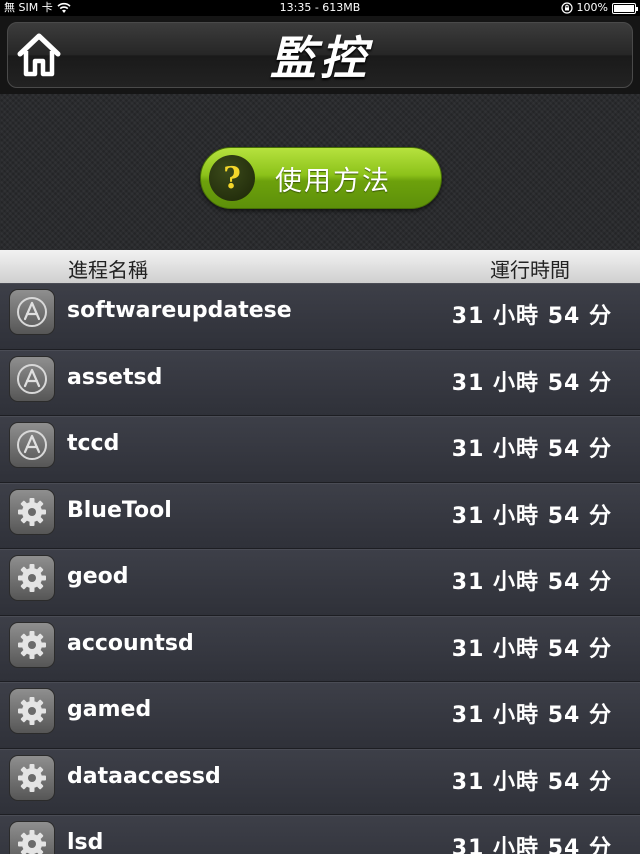  What do you see at coordinates (320, 582) in the screenshot?
I see `process-row: geod 31 小時 54 分` at bounding box center [320, 582].